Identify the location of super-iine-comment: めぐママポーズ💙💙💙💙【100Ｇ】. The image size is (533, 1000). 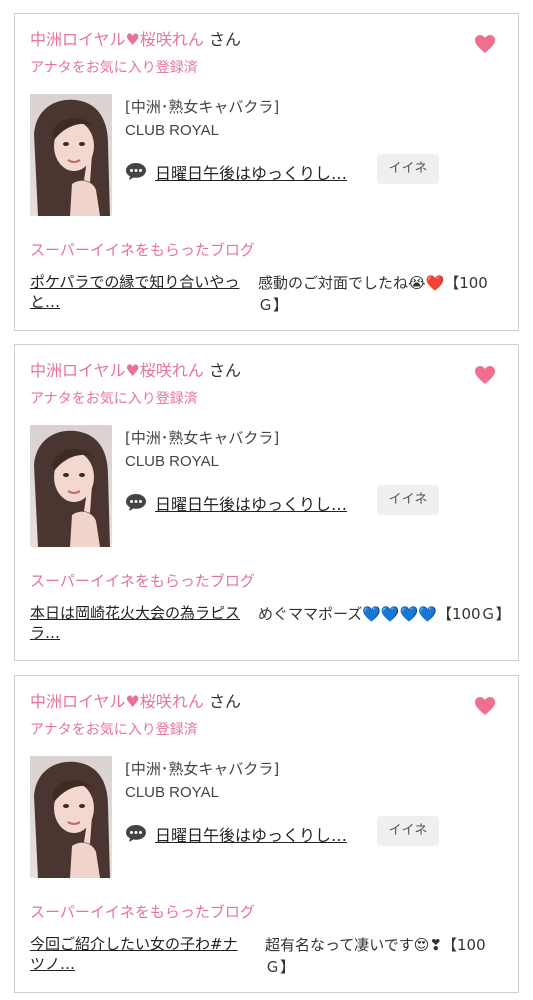
(384, 614).